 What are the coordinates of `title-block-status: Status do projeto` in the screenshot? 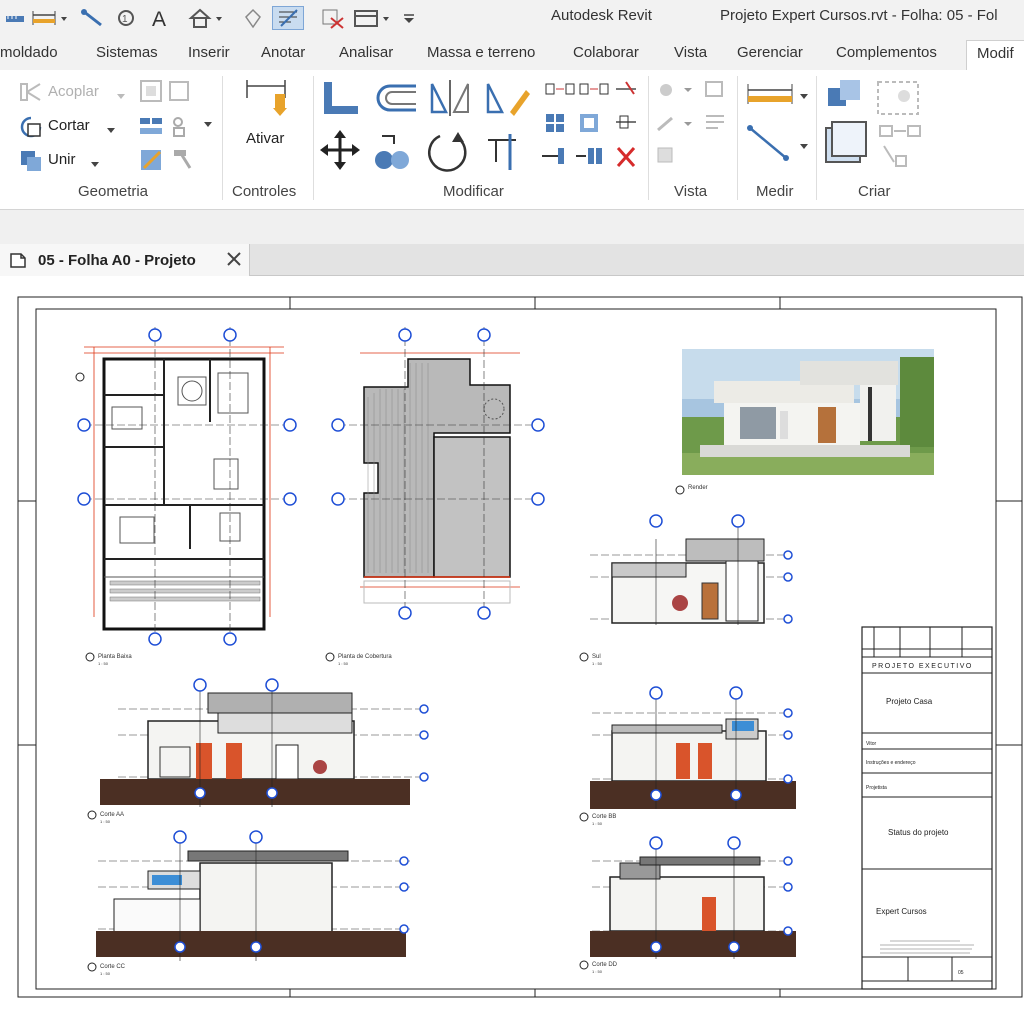 It's located at (918, 832).